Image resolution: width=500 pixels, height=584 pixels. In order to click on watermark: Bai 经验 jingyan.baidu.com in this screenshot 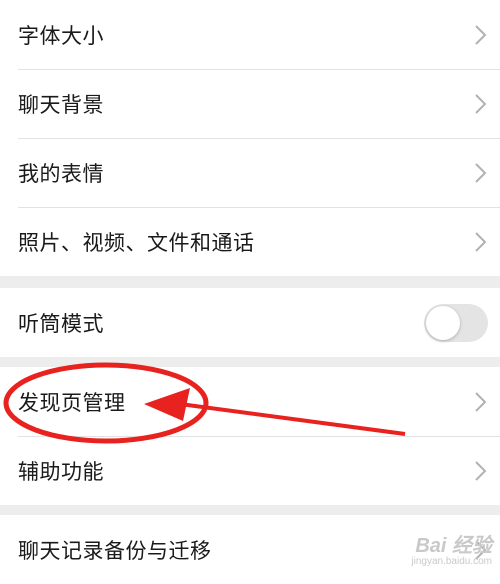, I will do `click(451, 548)`.